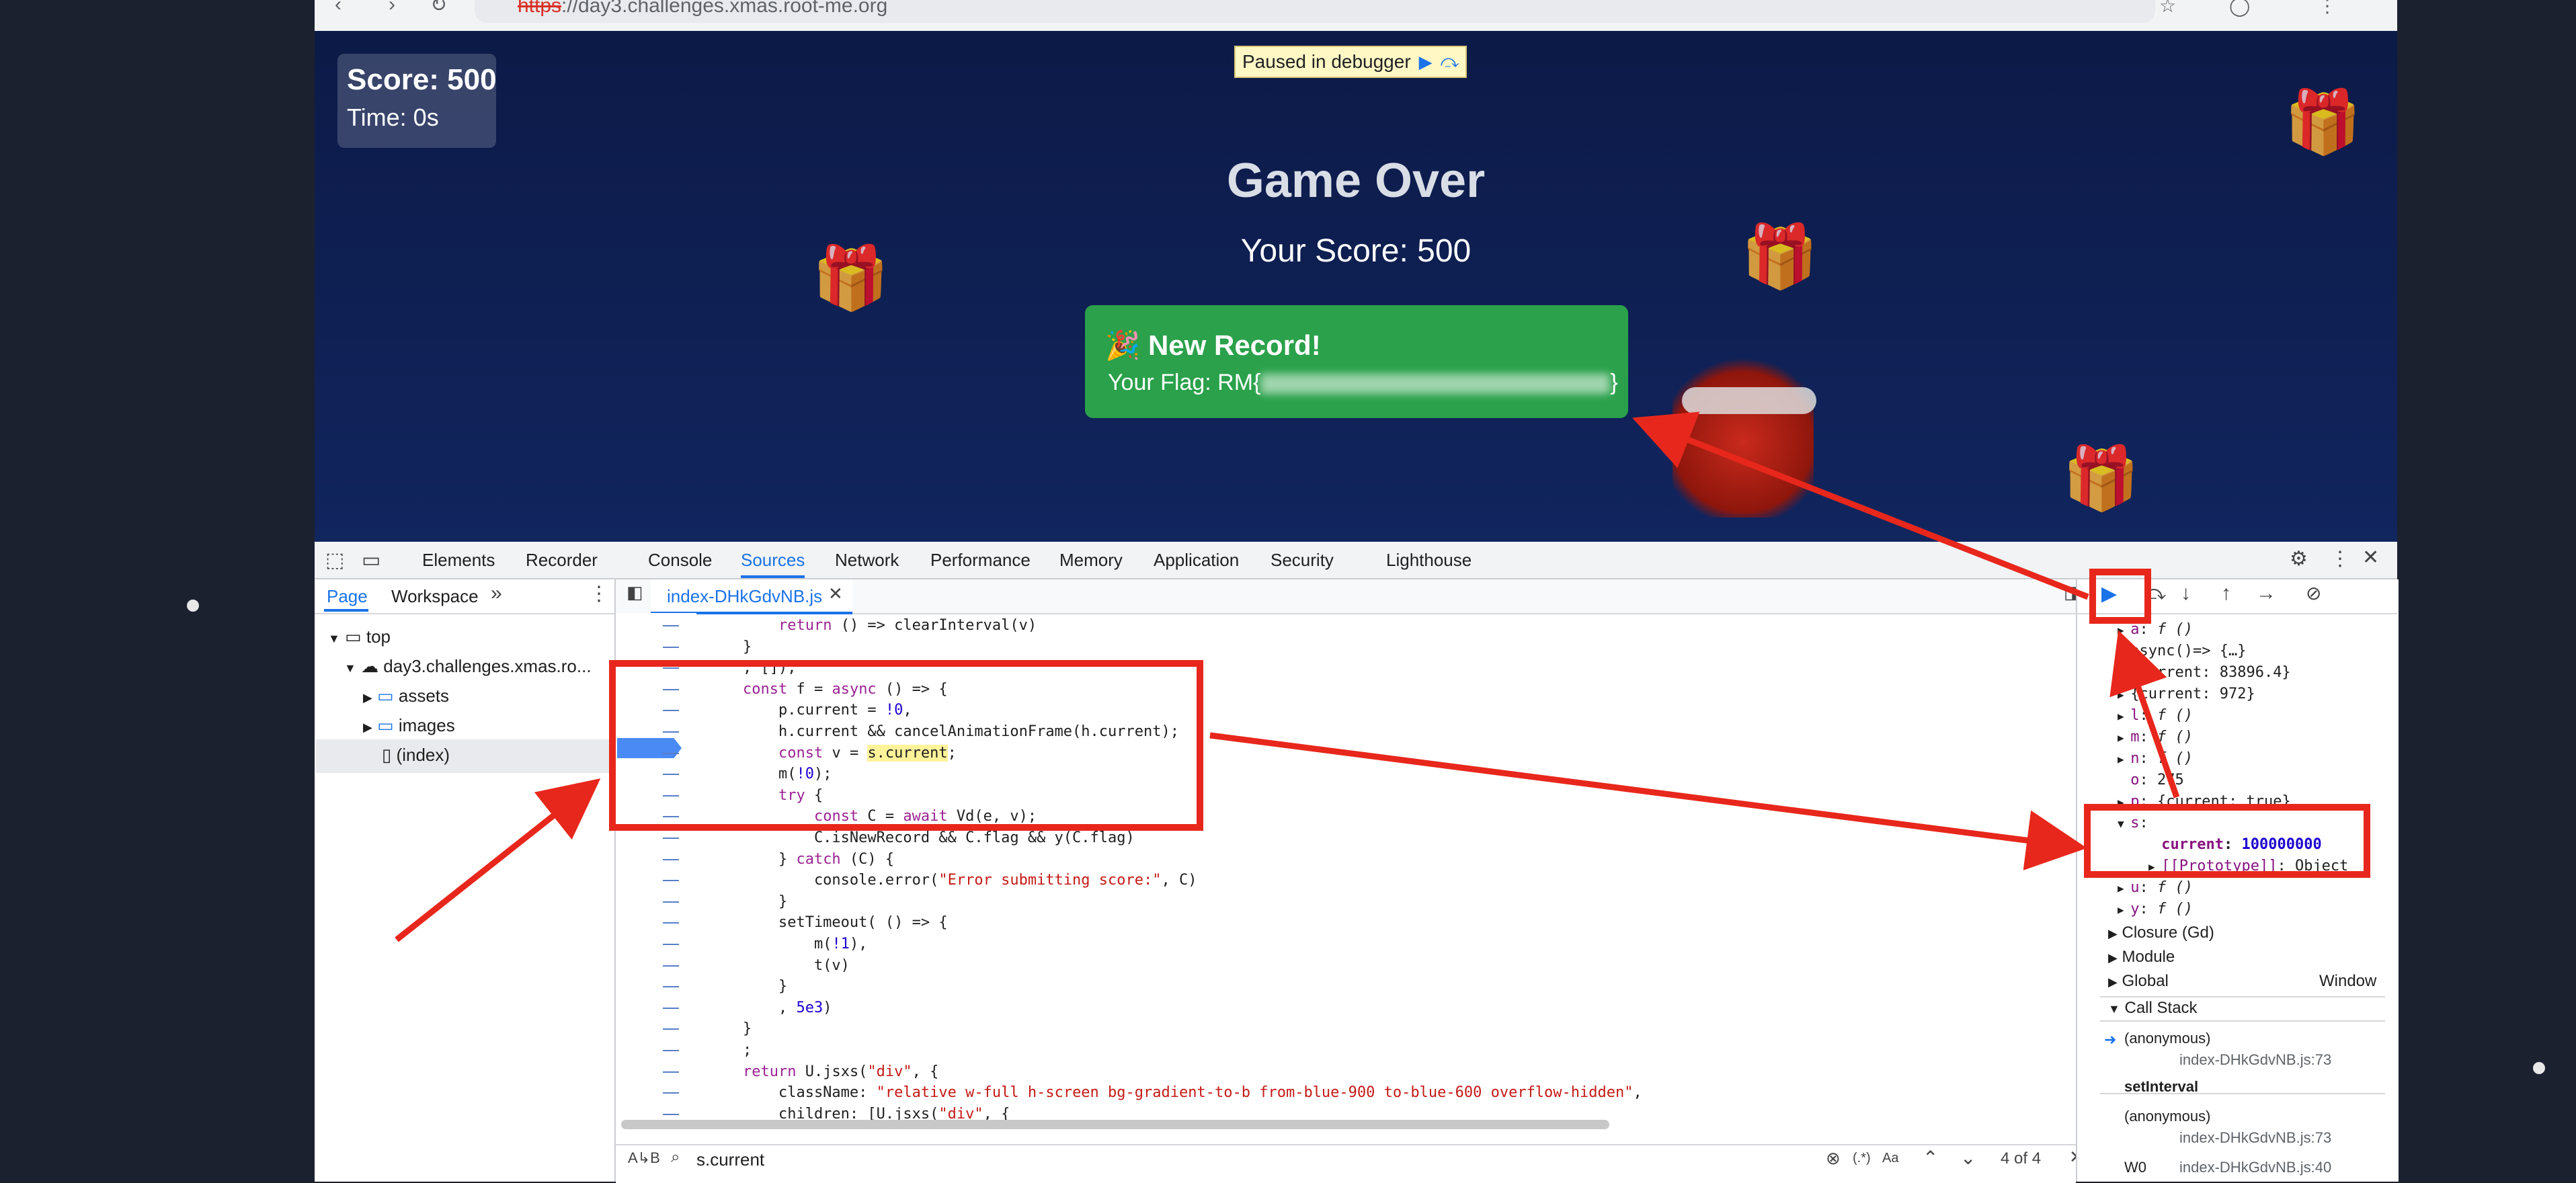  Describe the element at coordinates (1860, 505) in the screenshot. I see `arrow-to-flag` at that location.